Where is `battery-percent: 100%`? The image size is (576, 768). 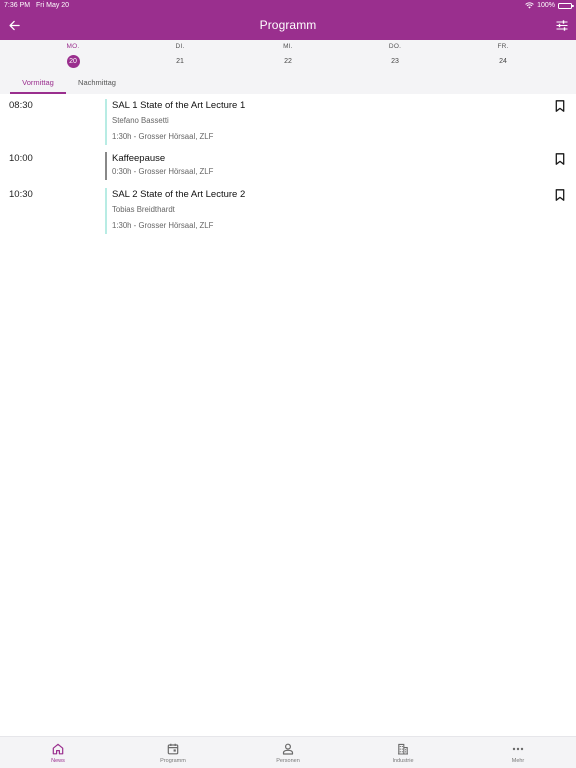
battery-percent: 100% is located at coordinates (546, 5).